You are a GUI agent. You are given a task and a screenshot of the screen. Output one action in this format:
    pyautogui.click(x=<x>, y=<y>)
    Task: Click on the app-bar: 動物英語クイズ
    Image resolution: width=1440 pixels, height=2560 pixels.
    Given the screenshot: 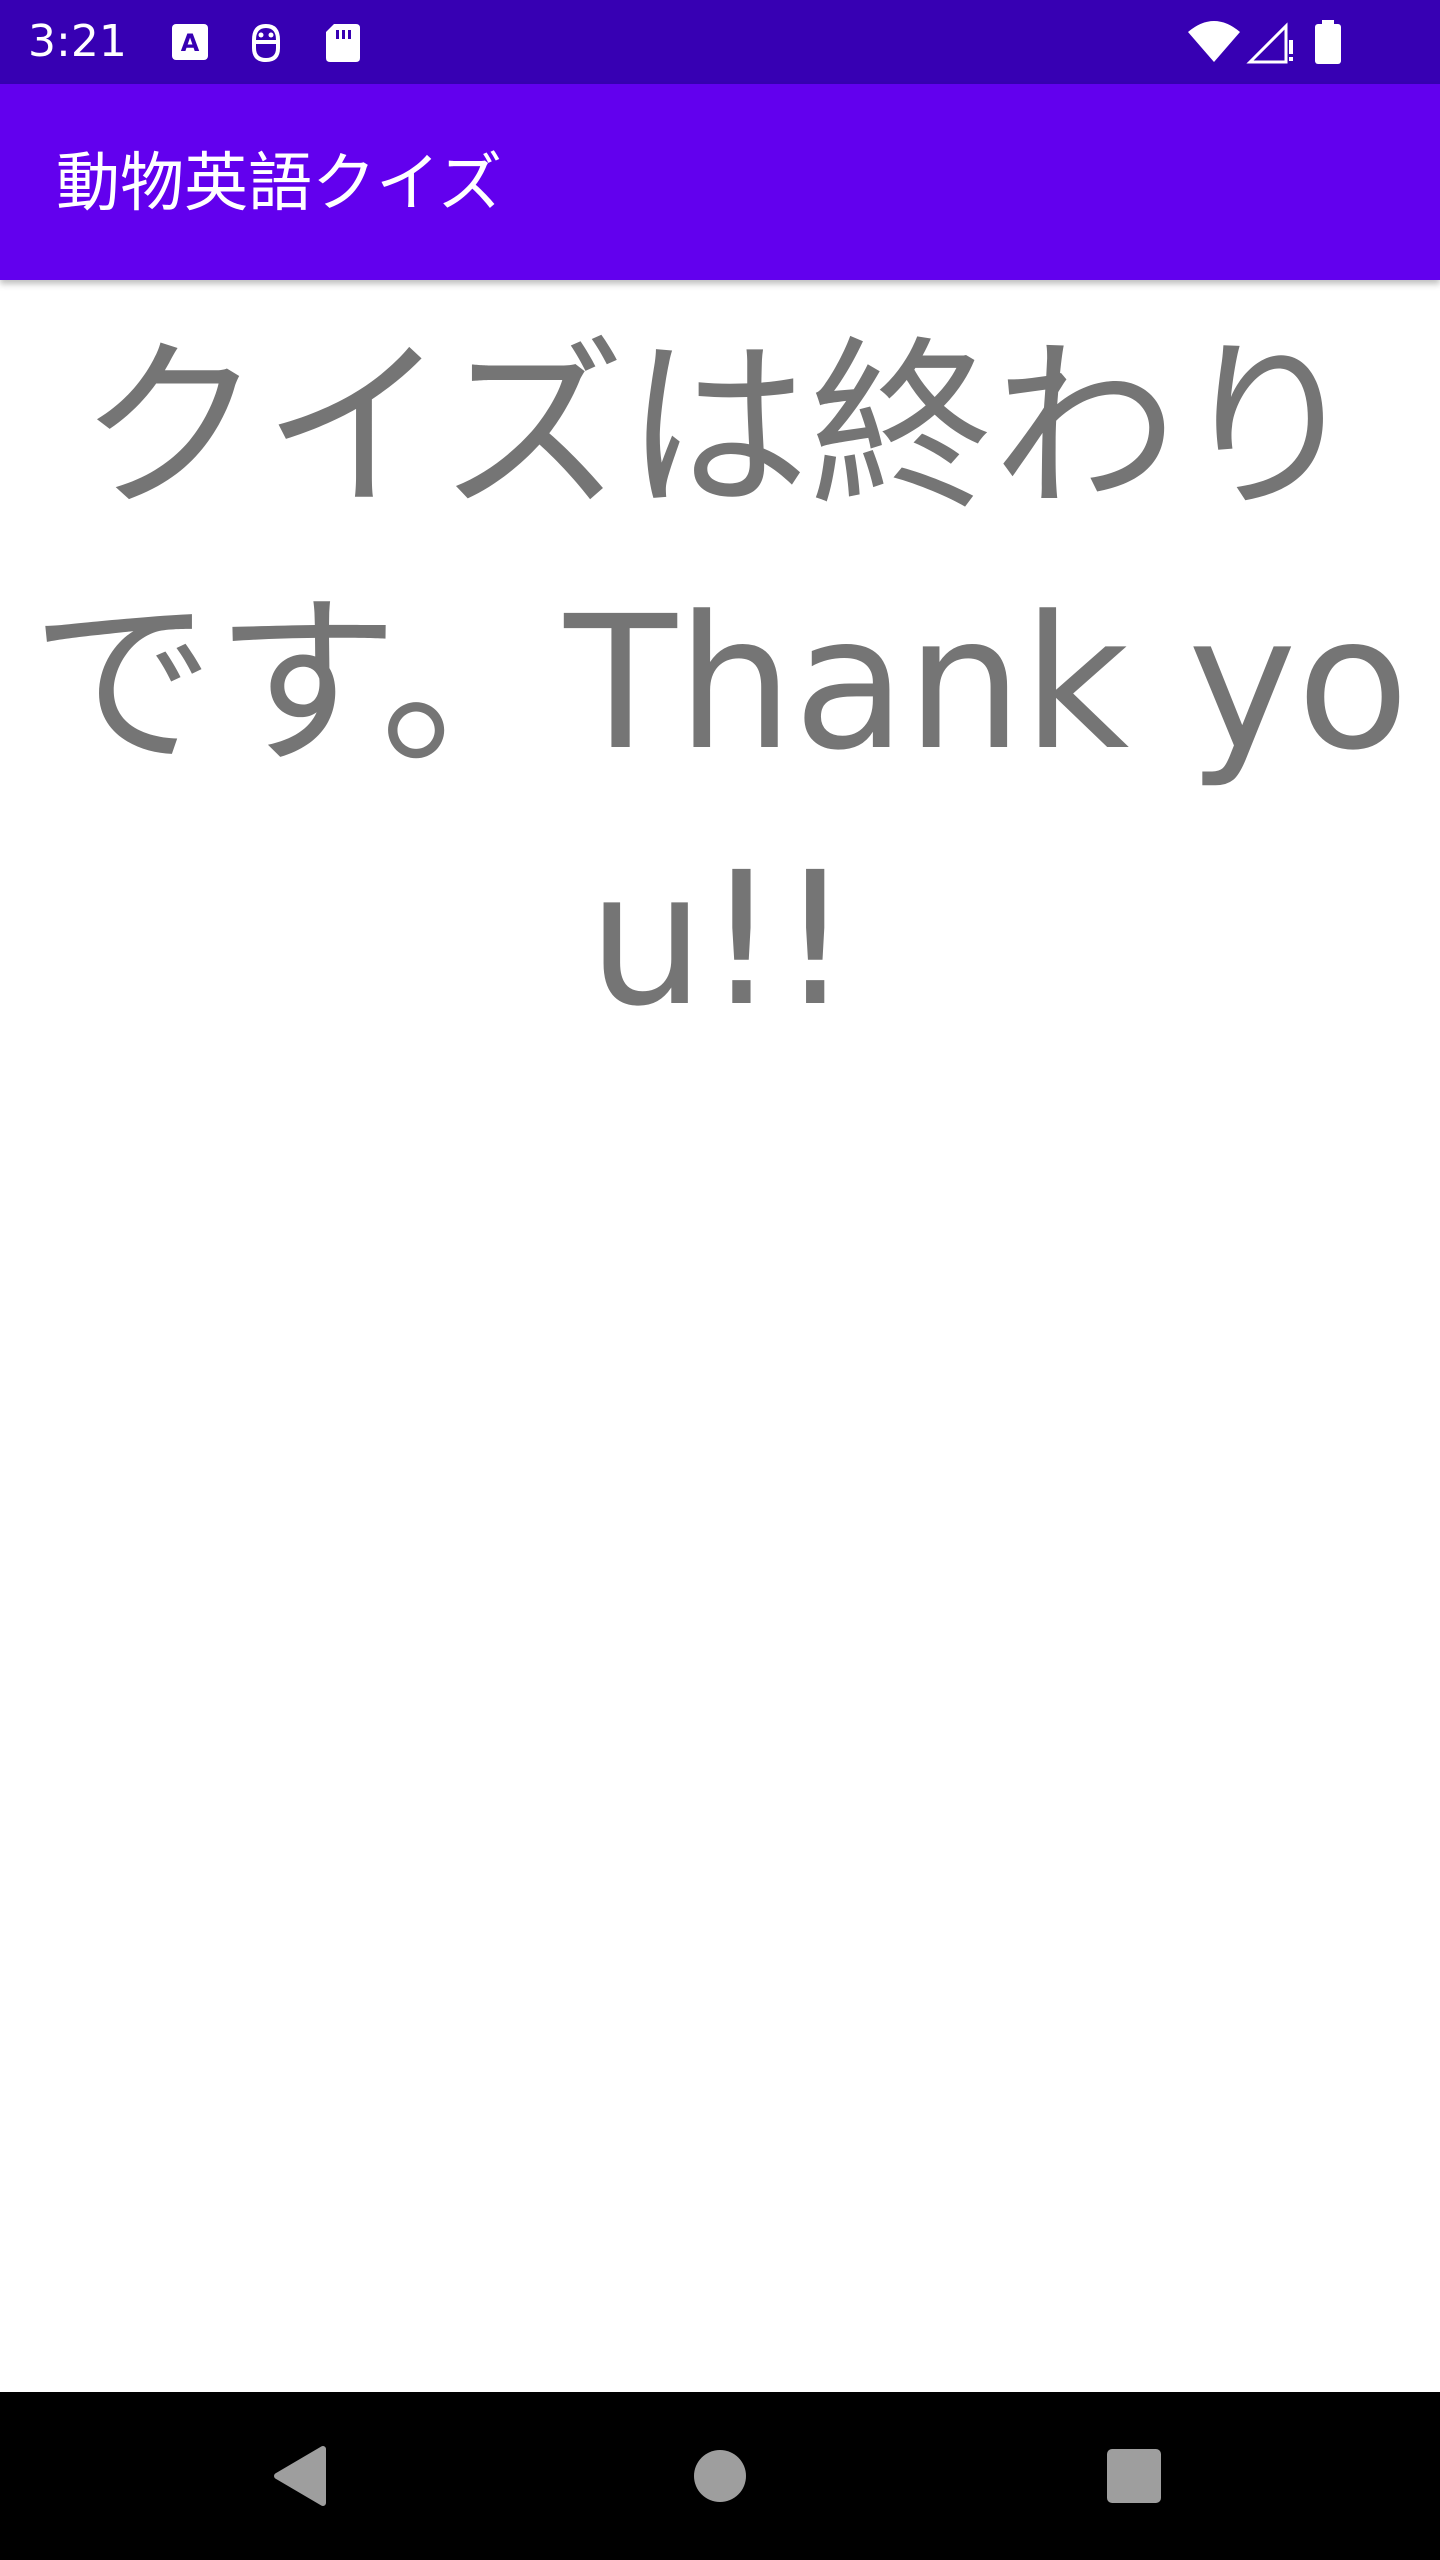 What is the action you would take?
    pyautogui.click(x=720, y=182)
    